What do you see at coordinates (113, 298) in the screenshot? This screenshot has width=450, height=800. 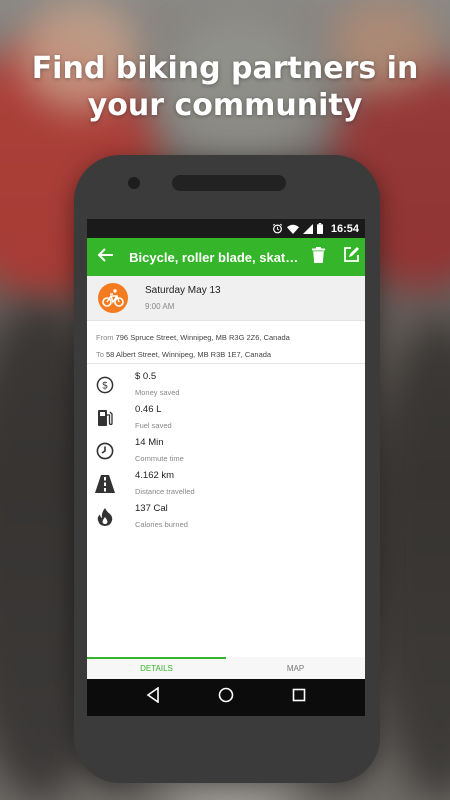 I see `bicycle-icon` at bounding box center [113, 298].